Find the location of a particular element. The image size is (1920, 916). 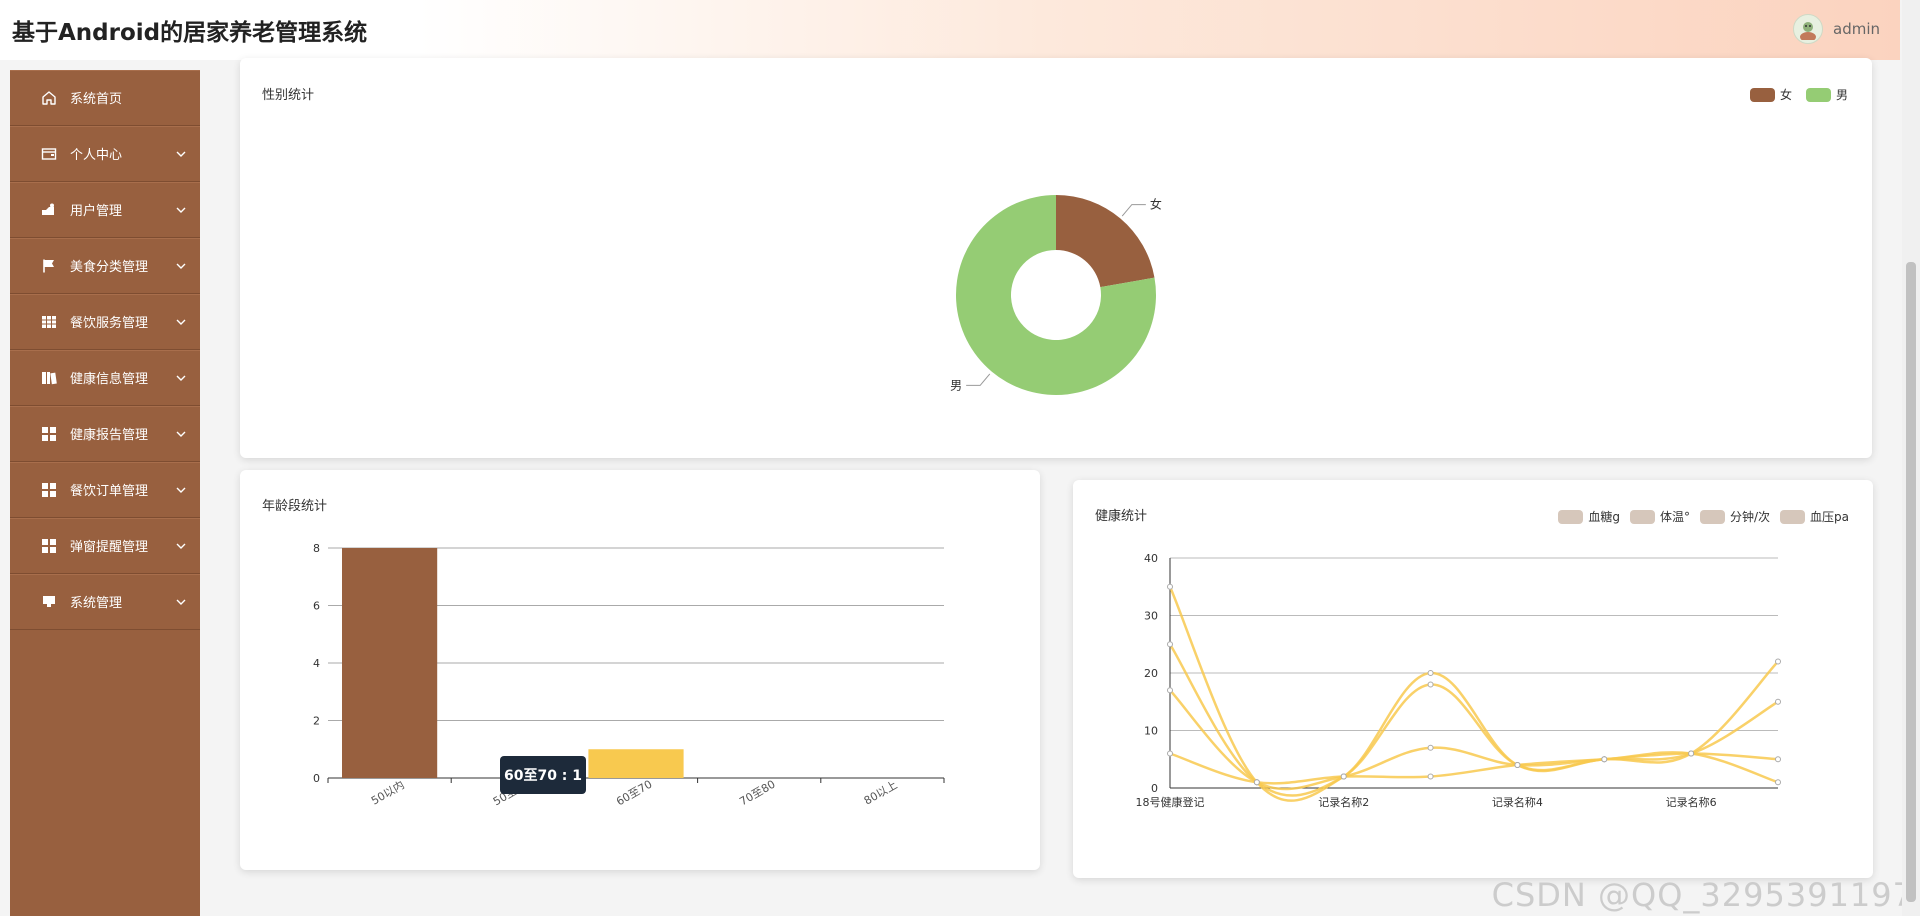

sidebar-item-health-info: 健康信息管理 is located at coordinates (105, 378).